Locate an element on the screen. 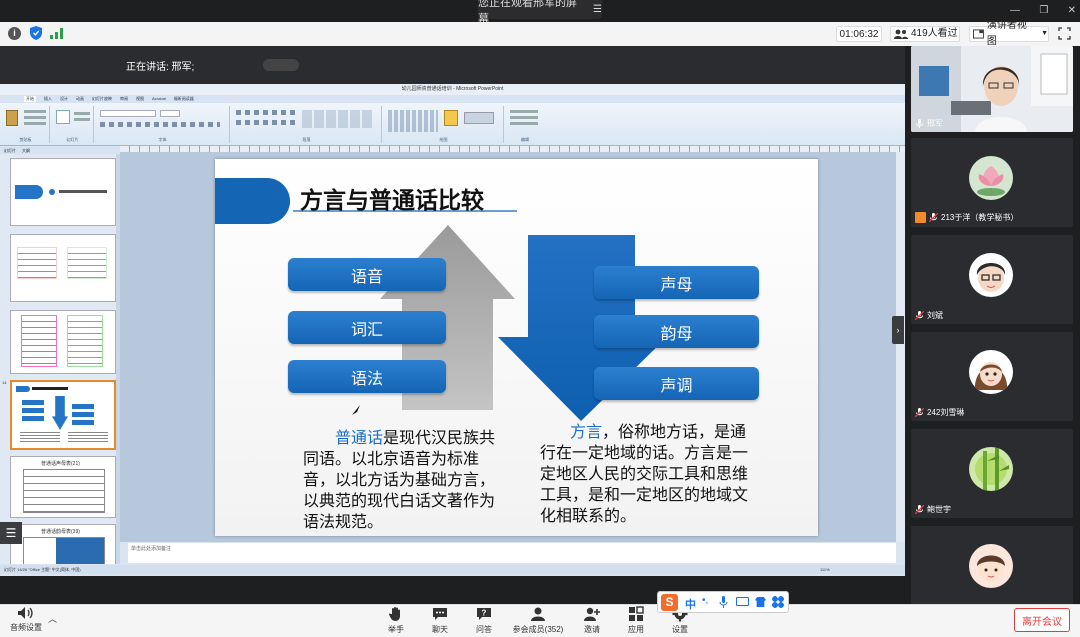 The height and width of the screenshot is (637, 1080). ribbon-group-editing: 编辑 is located at coordinates (525, 124).